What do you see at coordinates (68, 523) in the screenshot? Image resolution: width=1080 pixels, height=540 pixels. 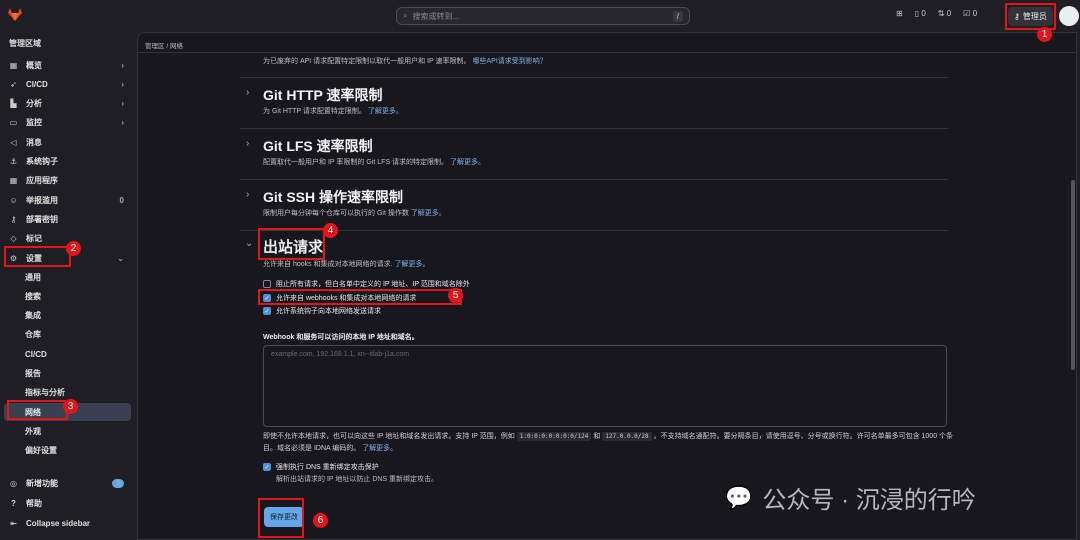 I see `collapse-sidebar-button: ⇤ Collapse sidebar` at bounding box center [68, 523].